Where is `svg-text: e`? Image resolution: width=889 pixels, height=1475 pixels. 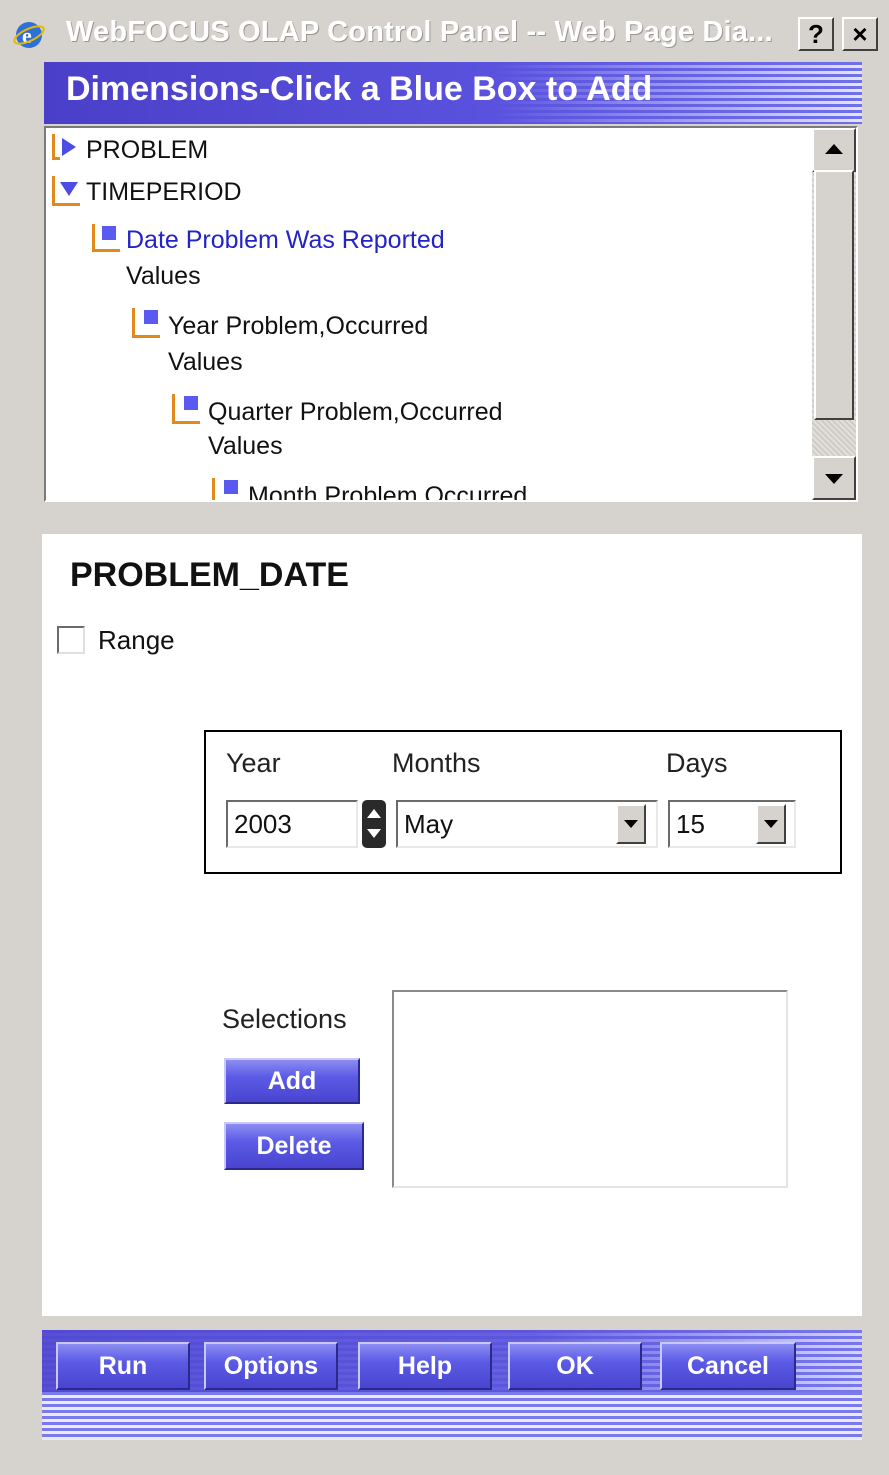 svg-text: e is located at coordinates (27, 35).